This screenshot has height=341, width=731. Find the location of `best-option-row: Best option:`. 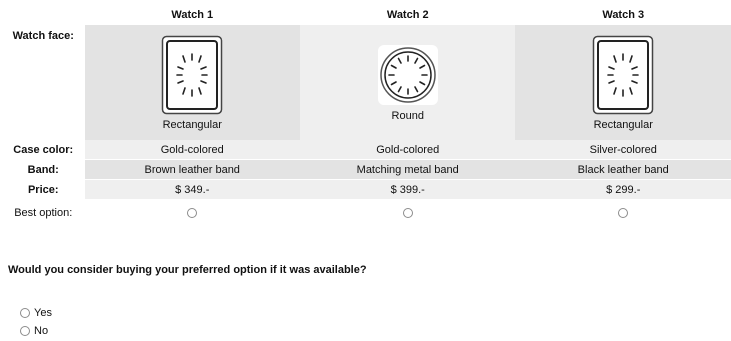

best-option-row: Best option: is located at coordinates (368, 213).